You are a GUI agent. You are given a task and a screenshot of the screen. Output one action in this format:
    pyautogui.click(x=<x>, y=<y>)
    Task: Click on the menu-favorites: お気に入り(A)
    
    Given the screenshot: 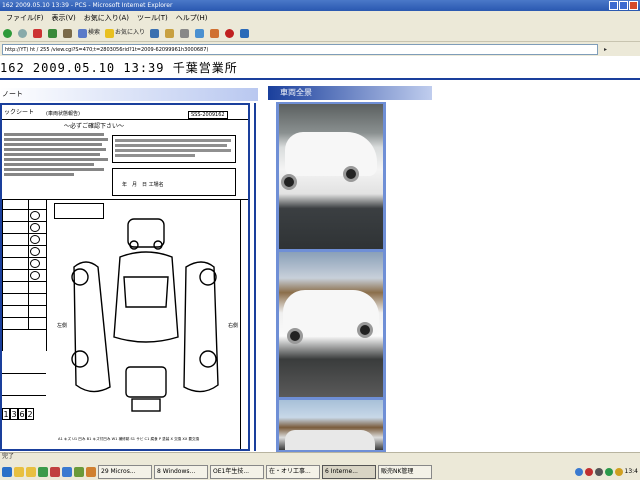 What is the action you would take?
    pyautogui.click(x=106, y=18)
    